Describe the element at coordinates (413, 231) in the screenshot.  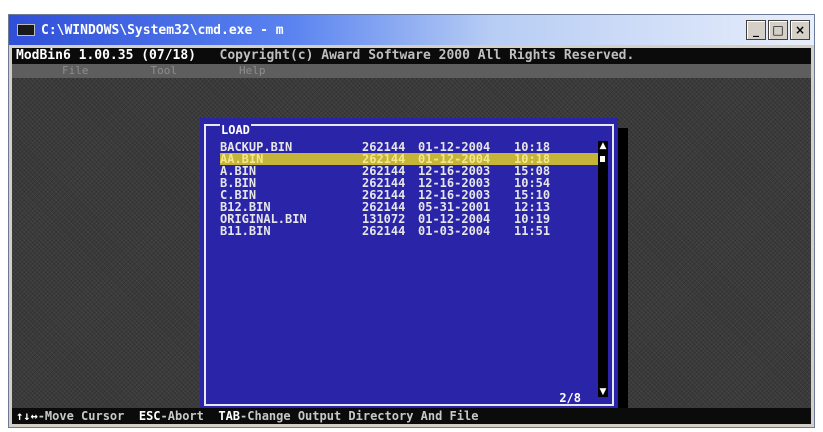
I see `file-row: B11.BIN 262144 01-03-2004 11:51` at that location.